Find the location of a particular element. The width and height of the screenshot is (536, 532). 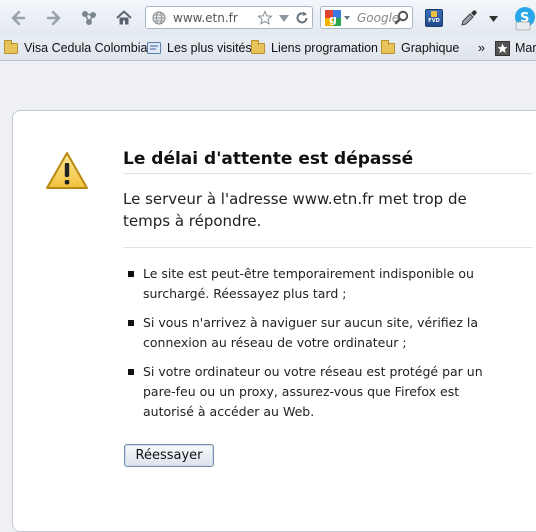

search-bar: g Google is located at coordinates (366, 17).